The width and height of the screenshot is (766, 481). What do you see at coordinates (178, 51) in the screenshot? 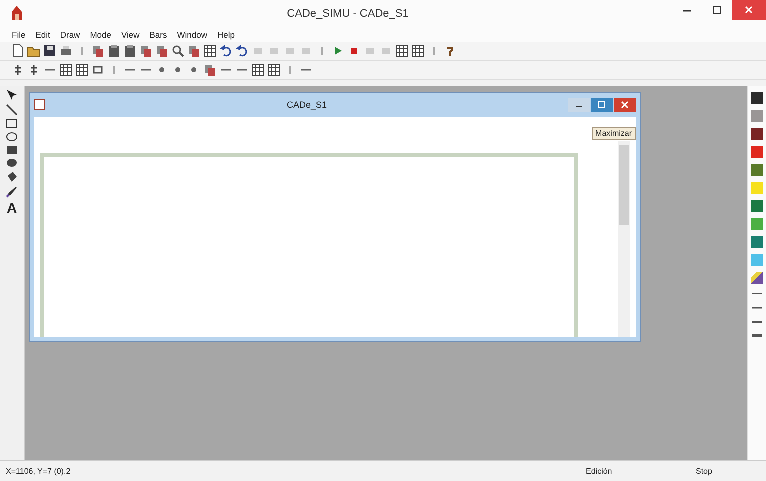
I see `zoom-icon` at bounding box center [178, 51].